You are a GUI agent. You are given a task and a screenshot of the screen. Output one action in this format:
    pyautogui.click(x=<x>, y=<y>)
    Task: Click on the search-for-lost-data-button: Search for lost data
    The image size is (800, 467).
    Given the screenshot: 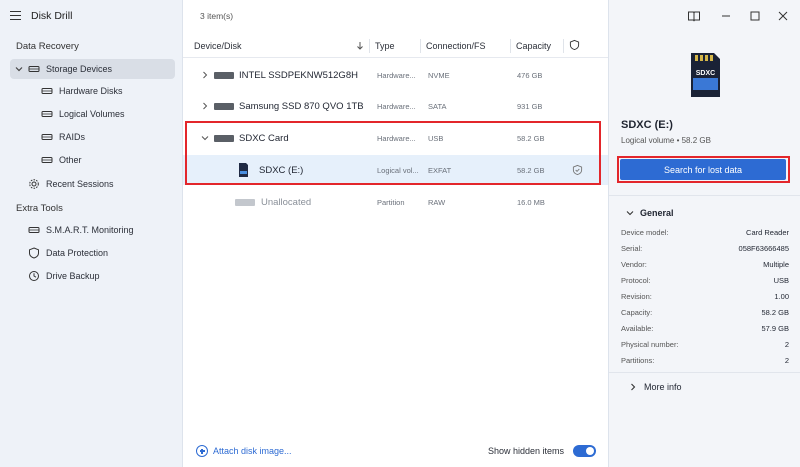 What is the action you would take?
    pyautogui.click(x=703, y=169)
    